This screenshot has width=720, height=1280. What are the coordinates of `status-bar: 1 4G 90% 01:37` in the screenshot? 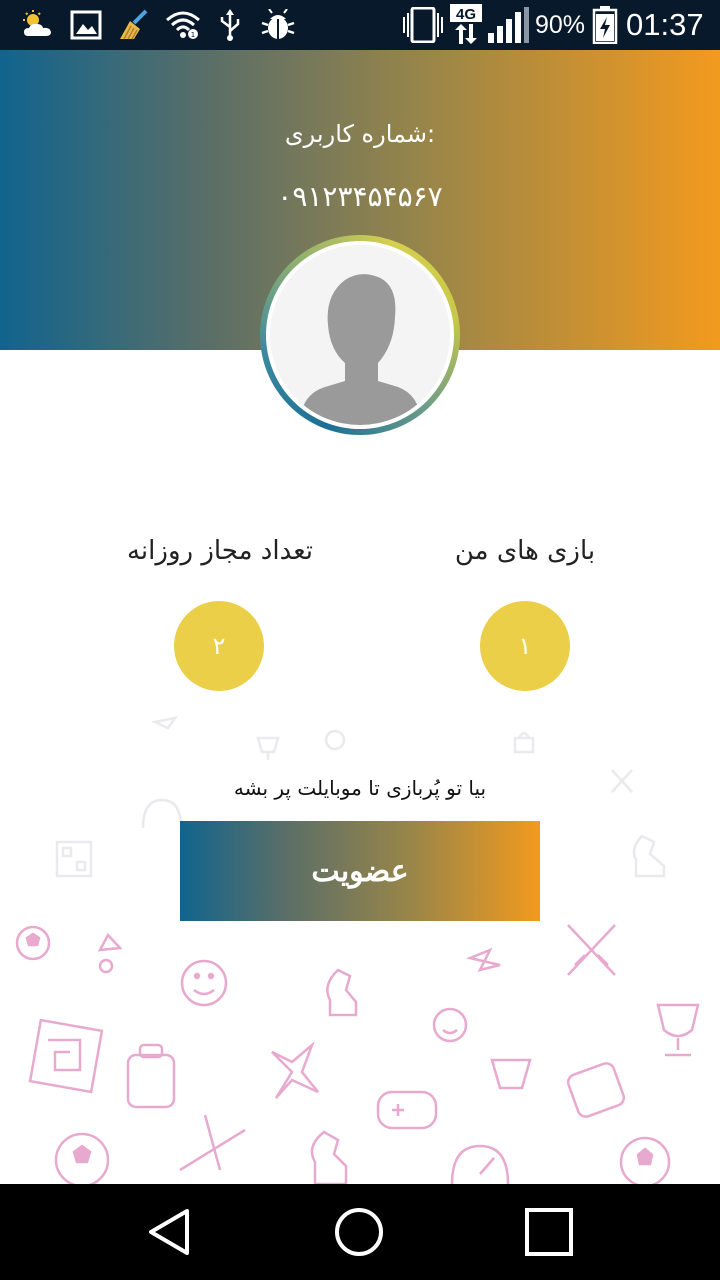 It's located at (360, 25).